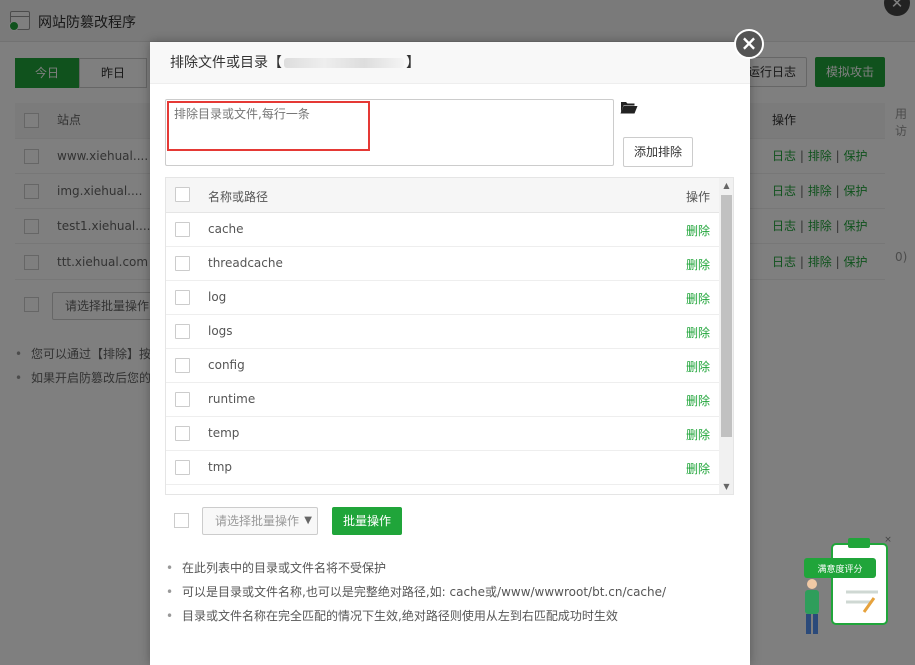 The height and width of the screenshot is (665, 915). I want to click on clipboard-icon, so click(859, 584).